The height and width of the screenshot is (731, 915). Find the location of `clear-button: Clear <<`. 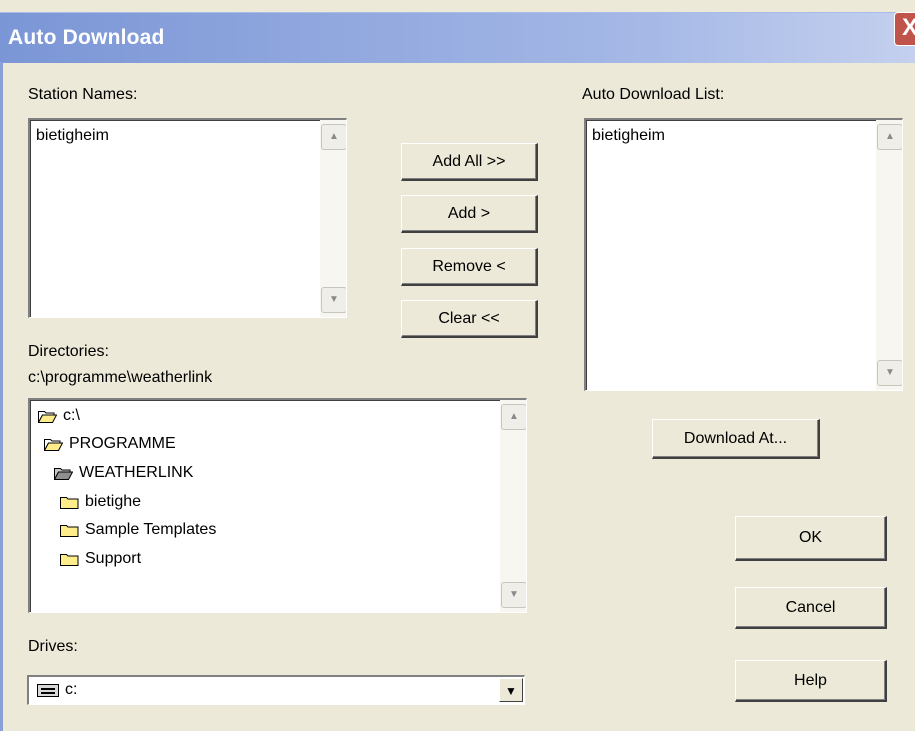

clear-button: Clear << is located at coordinates (469, 319).